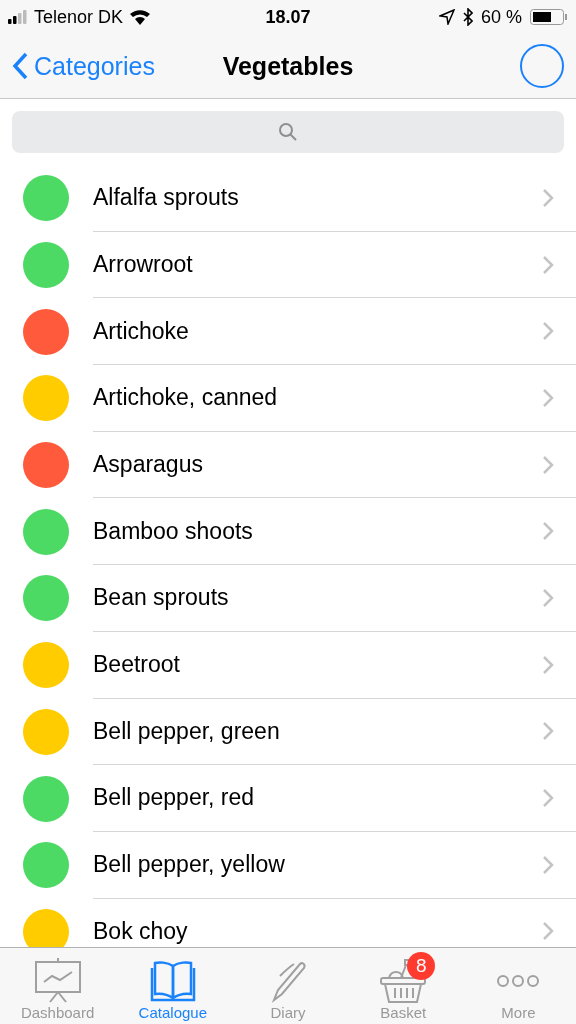 Image resolution: width=576 pixels, height=1024 pixels. I want to click on item-name: Bell pepper, yellow, so click(189, 865).